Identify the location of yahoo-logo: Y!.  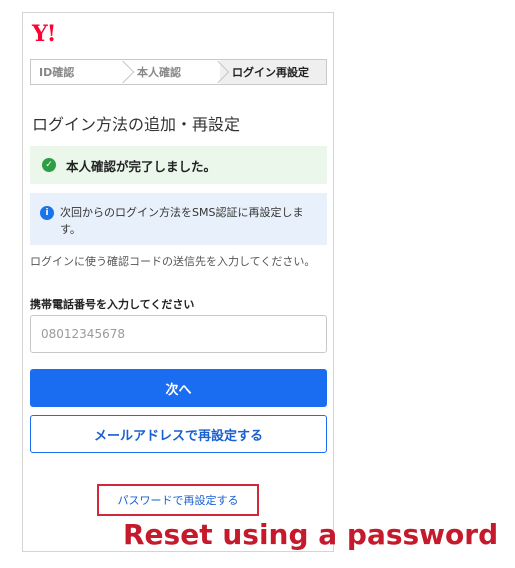
(44, 34).